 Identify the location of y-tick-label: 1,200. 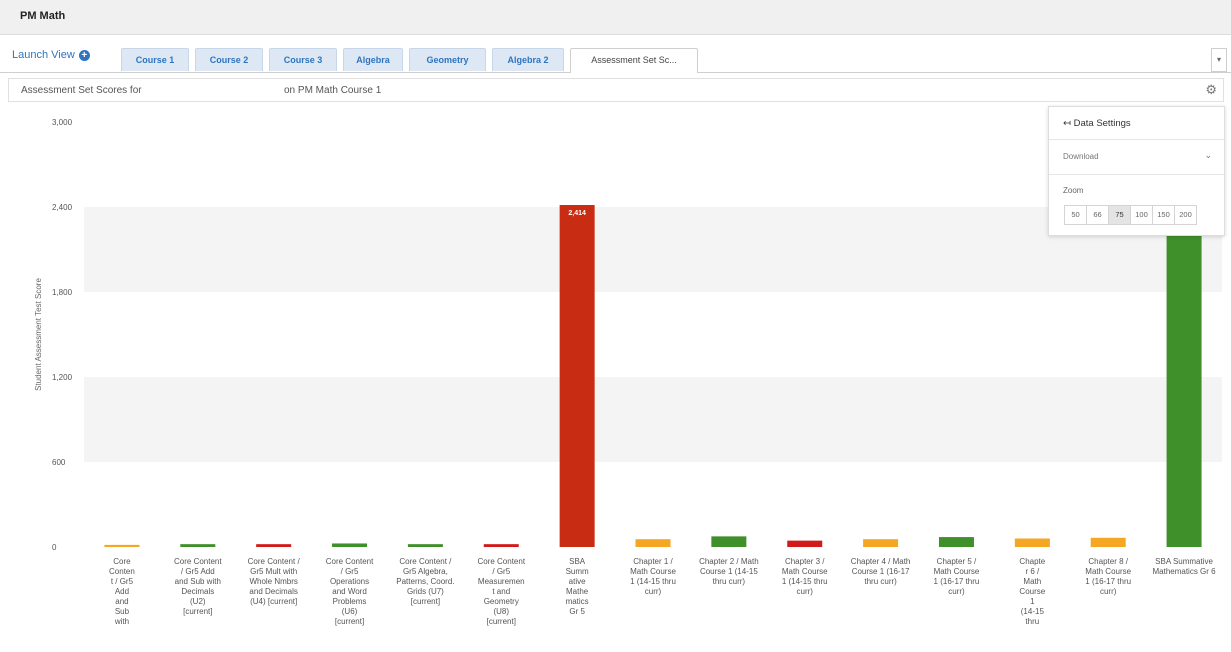
(62, 377).